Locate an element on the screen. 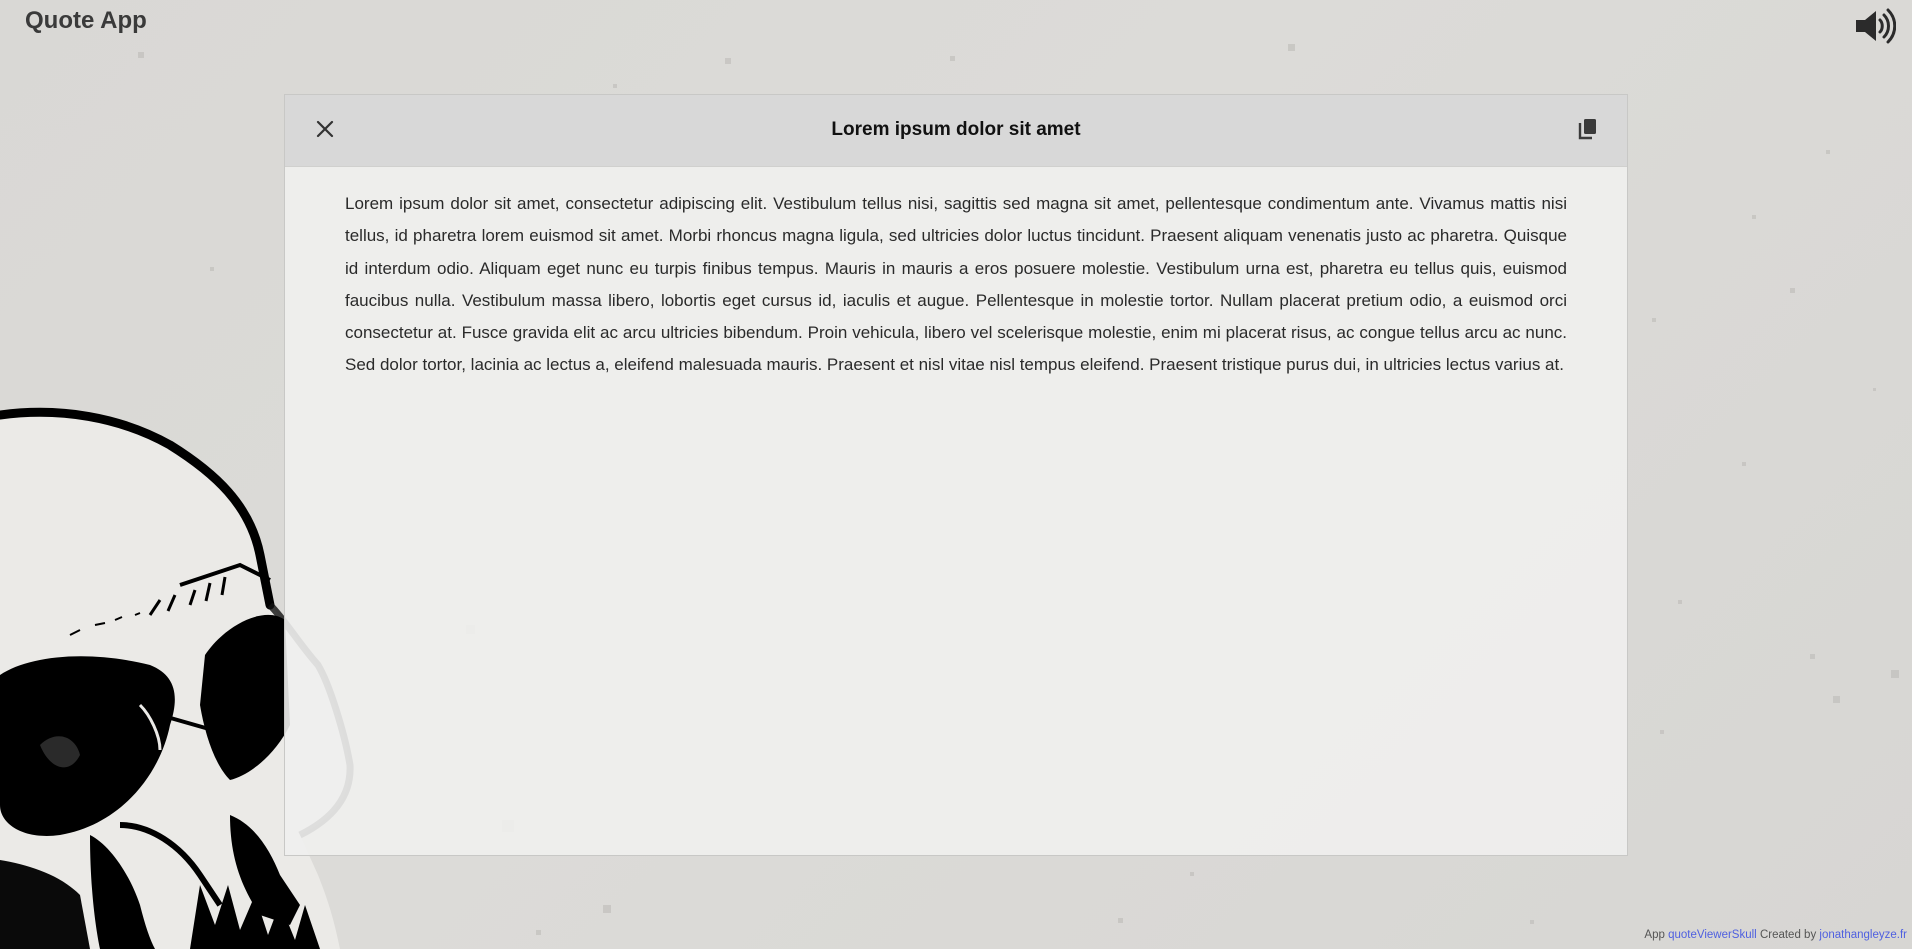 The image size is (1912, 949). app-title: Quote App is located at coordinates (86, 20).